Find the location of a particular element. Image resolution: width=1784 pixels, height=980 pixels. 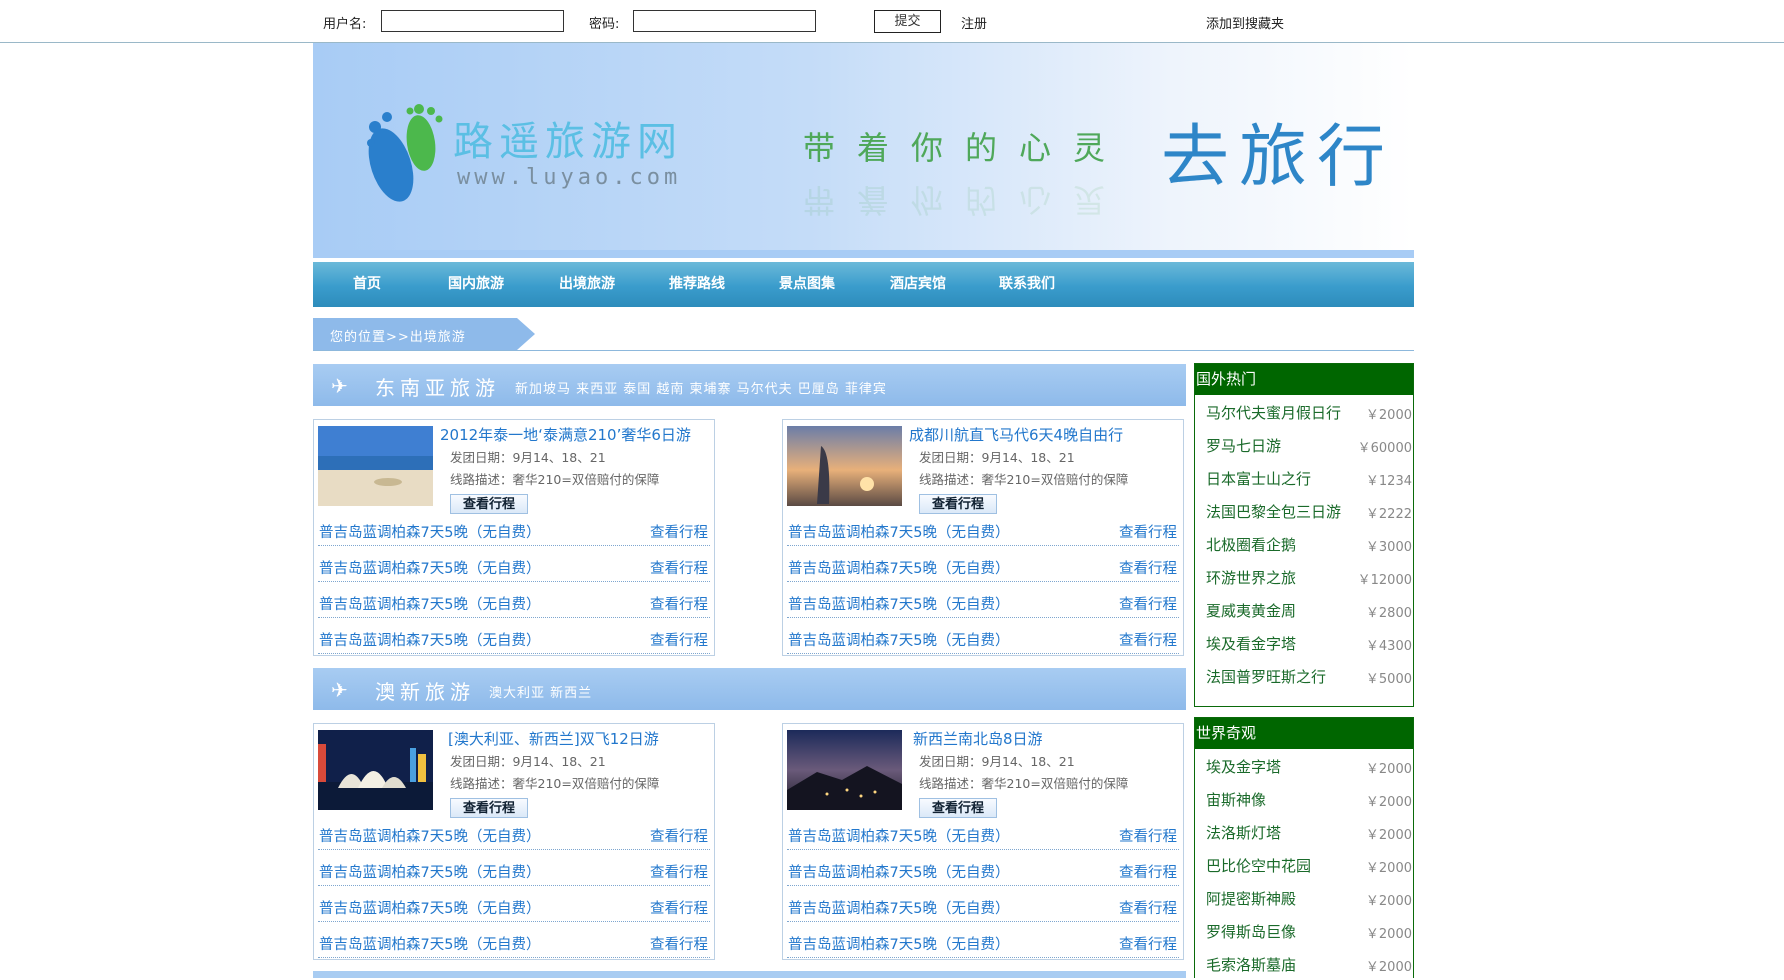

nav-domestic: 国内旅游 is located at coordinates (476, 284).